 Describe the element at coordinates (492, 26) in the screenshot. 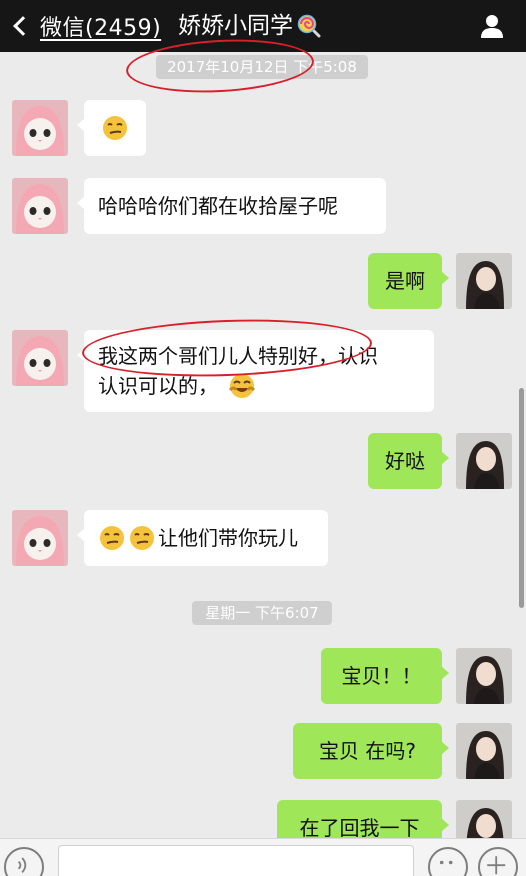

I see `person-icon` at that location.